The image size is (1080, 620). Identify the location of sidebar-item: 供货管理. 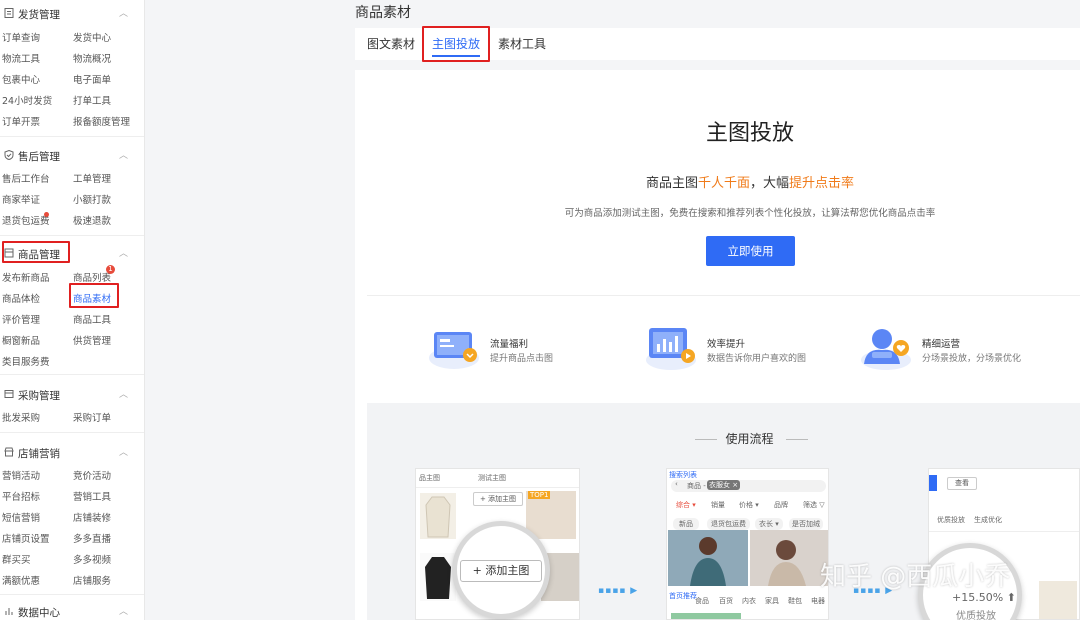
(92, 340).